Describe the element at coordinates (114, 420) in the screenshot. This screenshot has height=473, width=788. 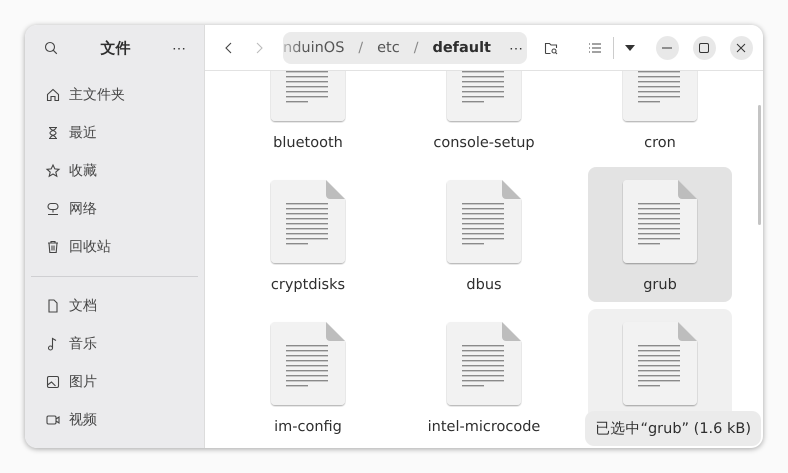
I see `sidebar-item: 视频` at that location.